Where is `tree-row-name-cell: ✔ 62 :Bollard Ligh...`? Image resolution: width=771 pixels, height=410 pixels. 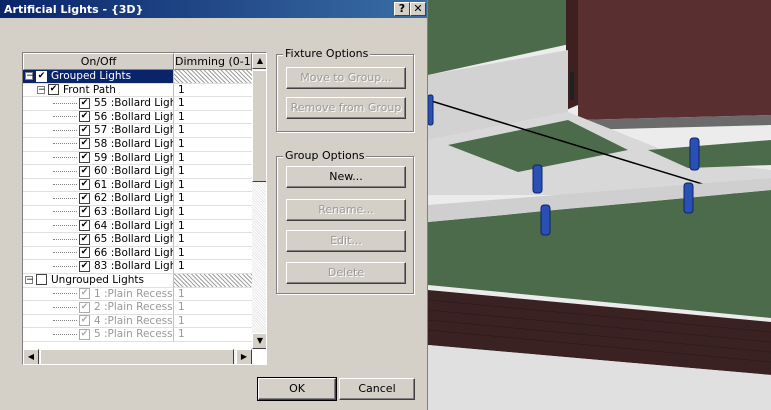
tree-row-name-cell: ✔ 62 :Bollard Ligh... is located at coordinates (98, 199).